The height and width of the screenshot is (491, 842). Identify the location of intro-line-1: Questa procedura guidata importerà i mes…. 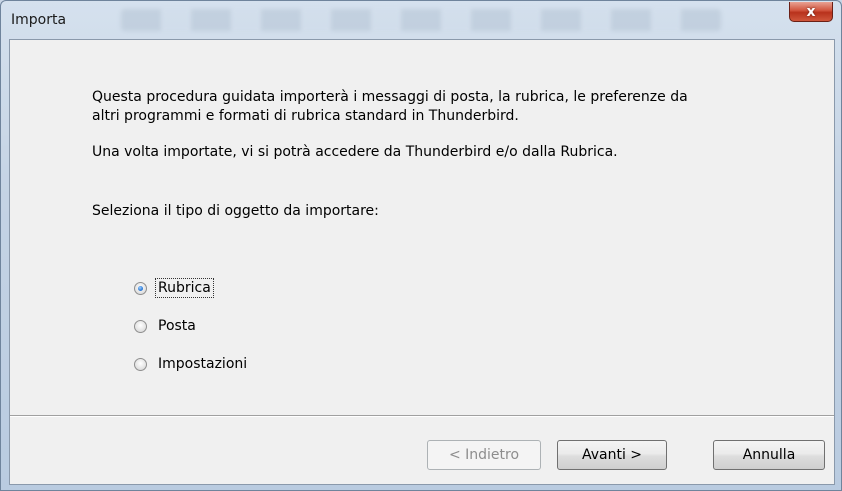
(390, 97).